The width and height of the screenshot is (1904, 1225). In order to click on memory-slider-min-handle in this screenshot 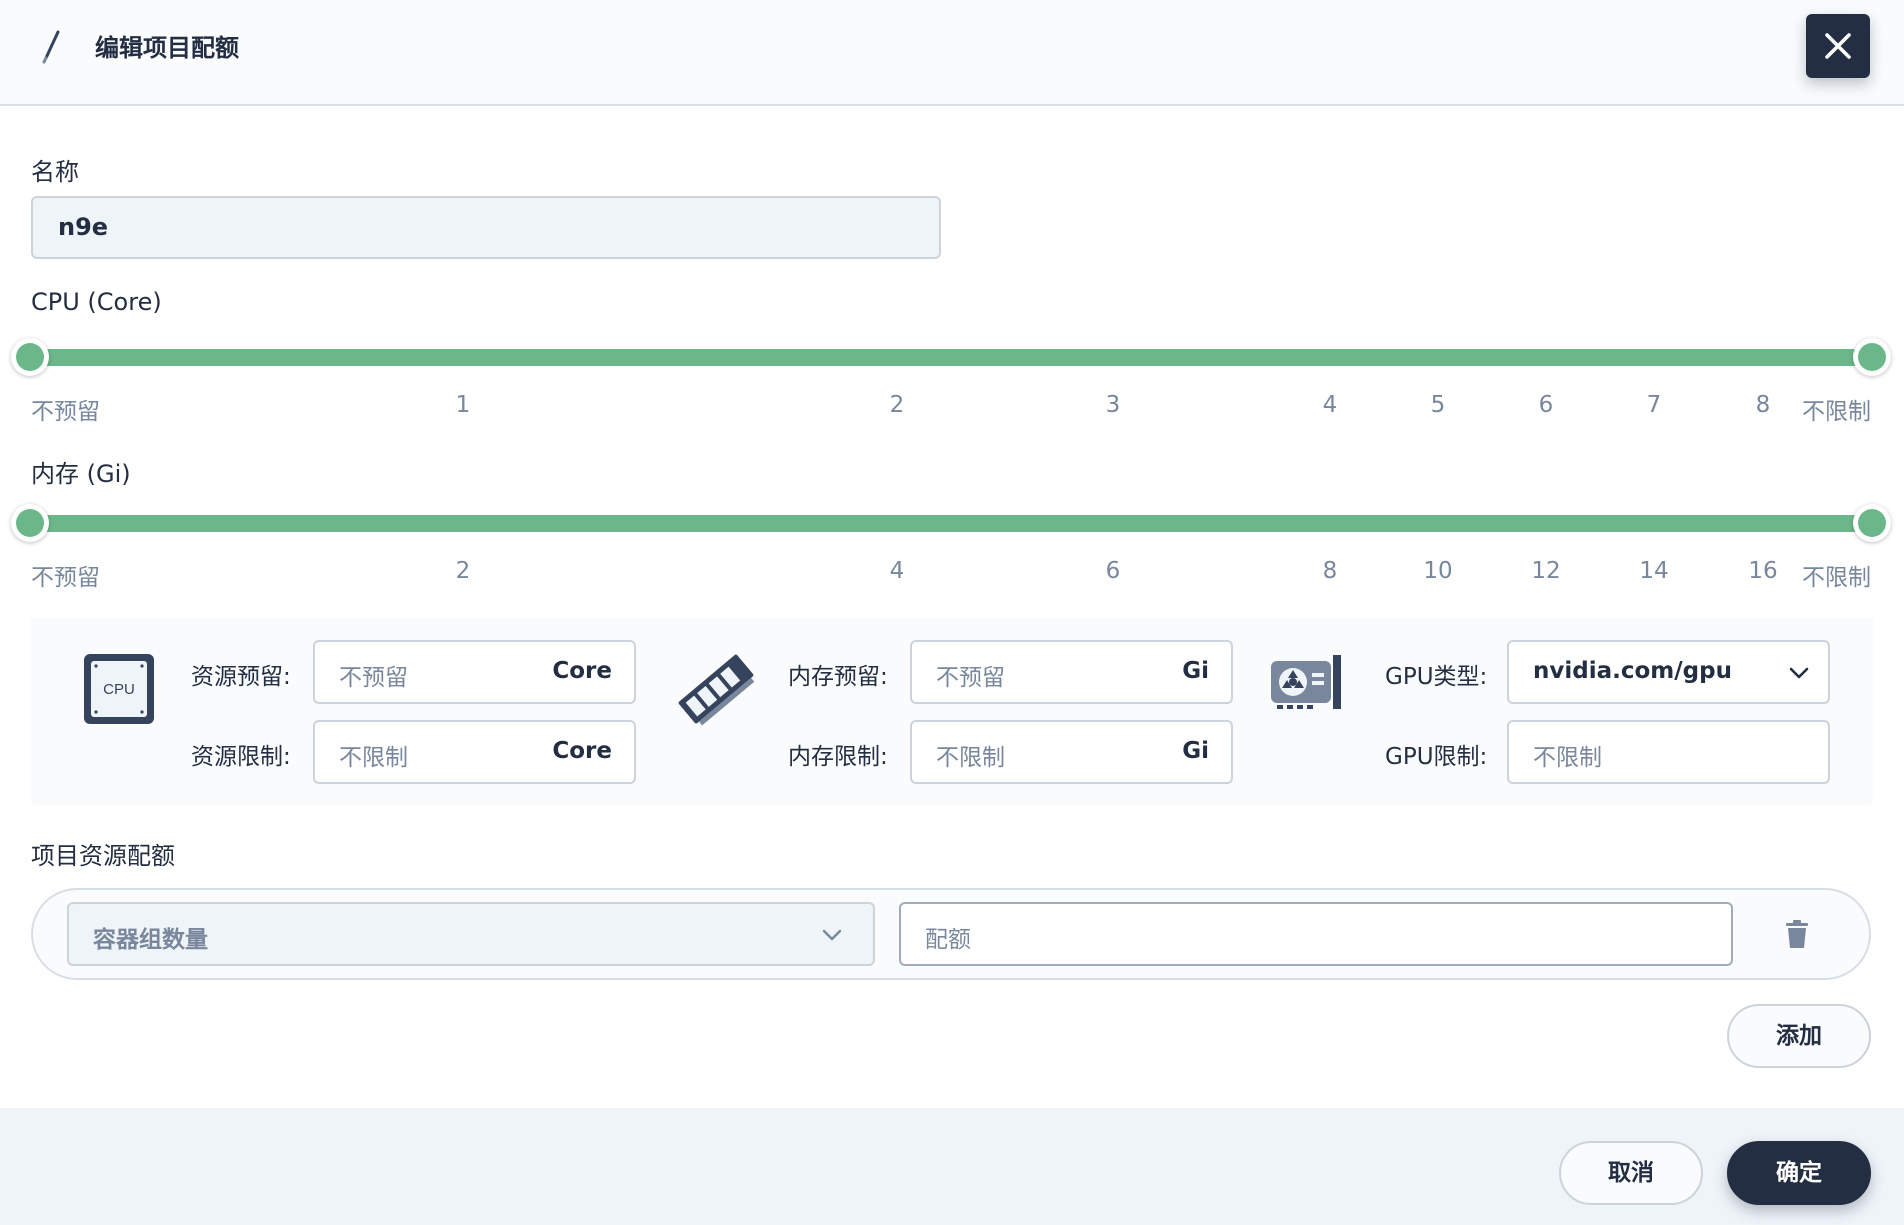, I will do `click(30, 523)`.